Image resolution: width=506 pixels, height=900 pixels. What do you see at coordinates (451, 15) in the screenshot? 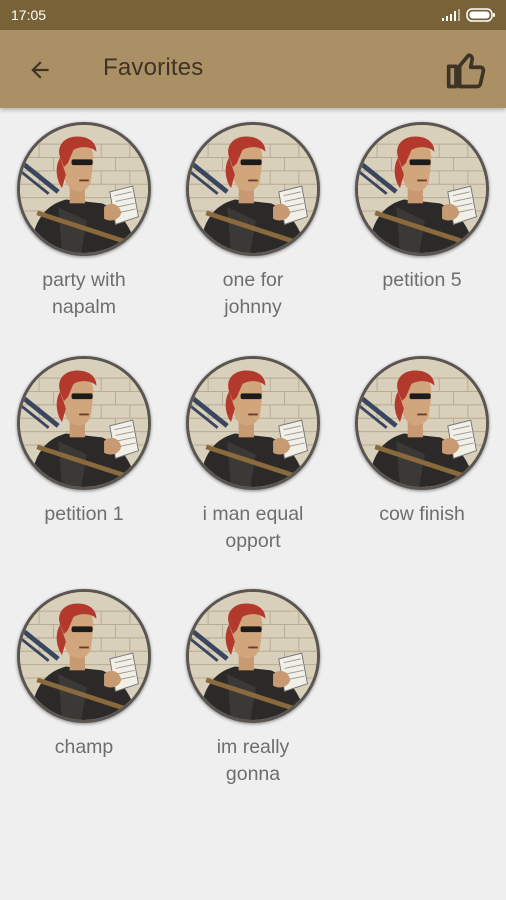
I see `signal-icon` at bounding box center [451, 15].